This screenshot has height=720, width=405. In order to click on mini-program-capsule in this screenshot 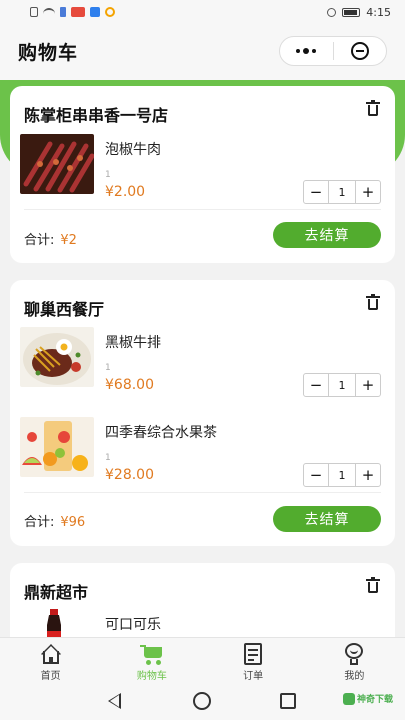, I will do `click(333, 51)`.